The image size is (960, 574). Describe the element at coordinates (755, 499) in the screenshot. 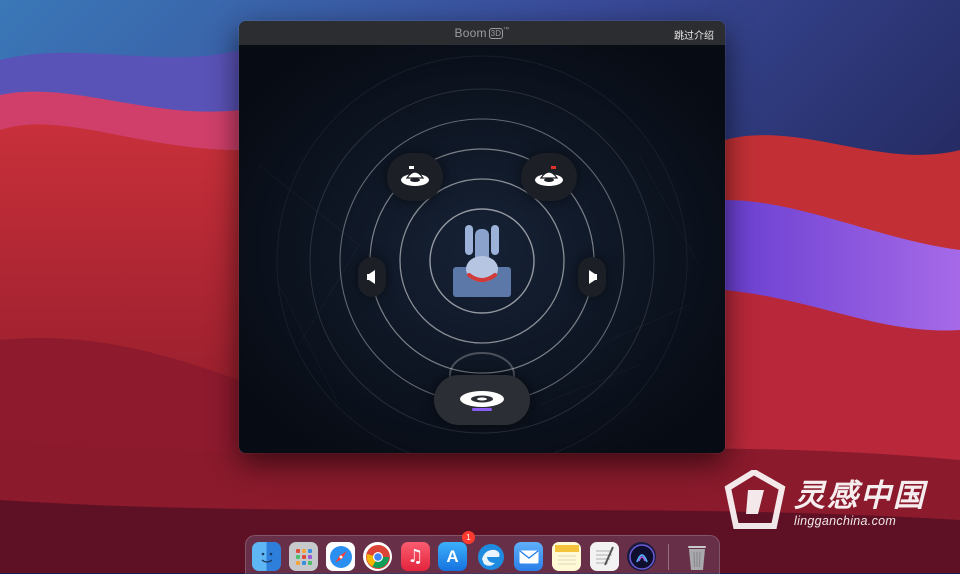

I see `watermark-emblem-icon` at that location.